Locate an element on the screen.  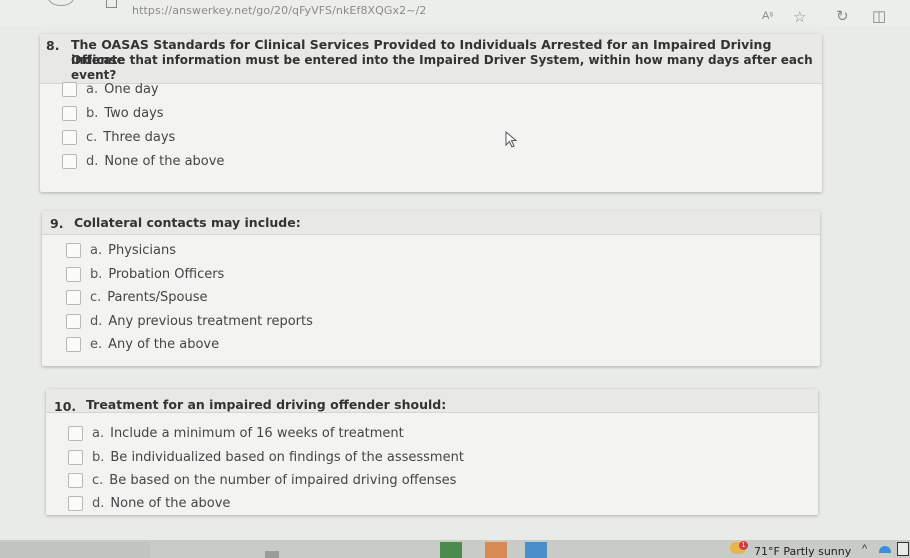
option-9e: e. Any of the above is located at coordinates (142, 344).